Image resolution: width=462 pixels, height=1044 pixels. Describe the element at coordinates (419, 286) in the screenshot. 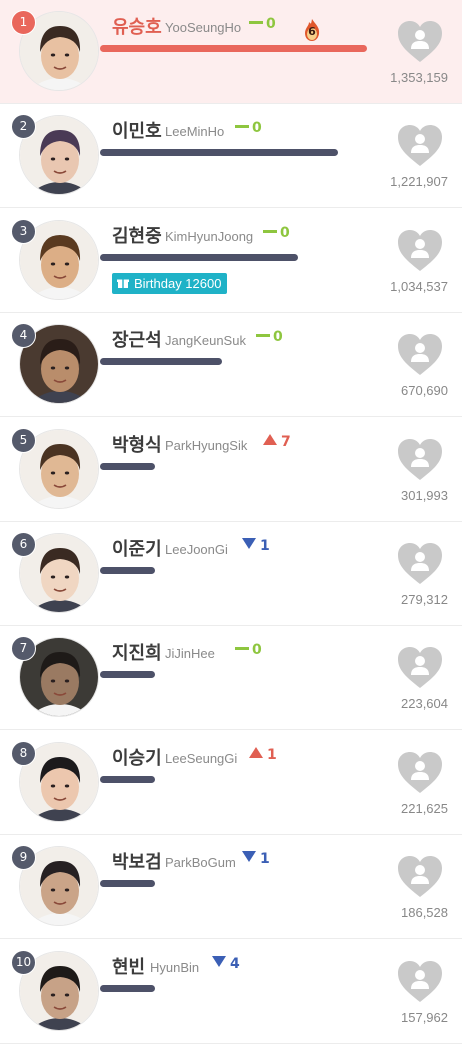

I see `vote-count: 1,034,537` at that location.